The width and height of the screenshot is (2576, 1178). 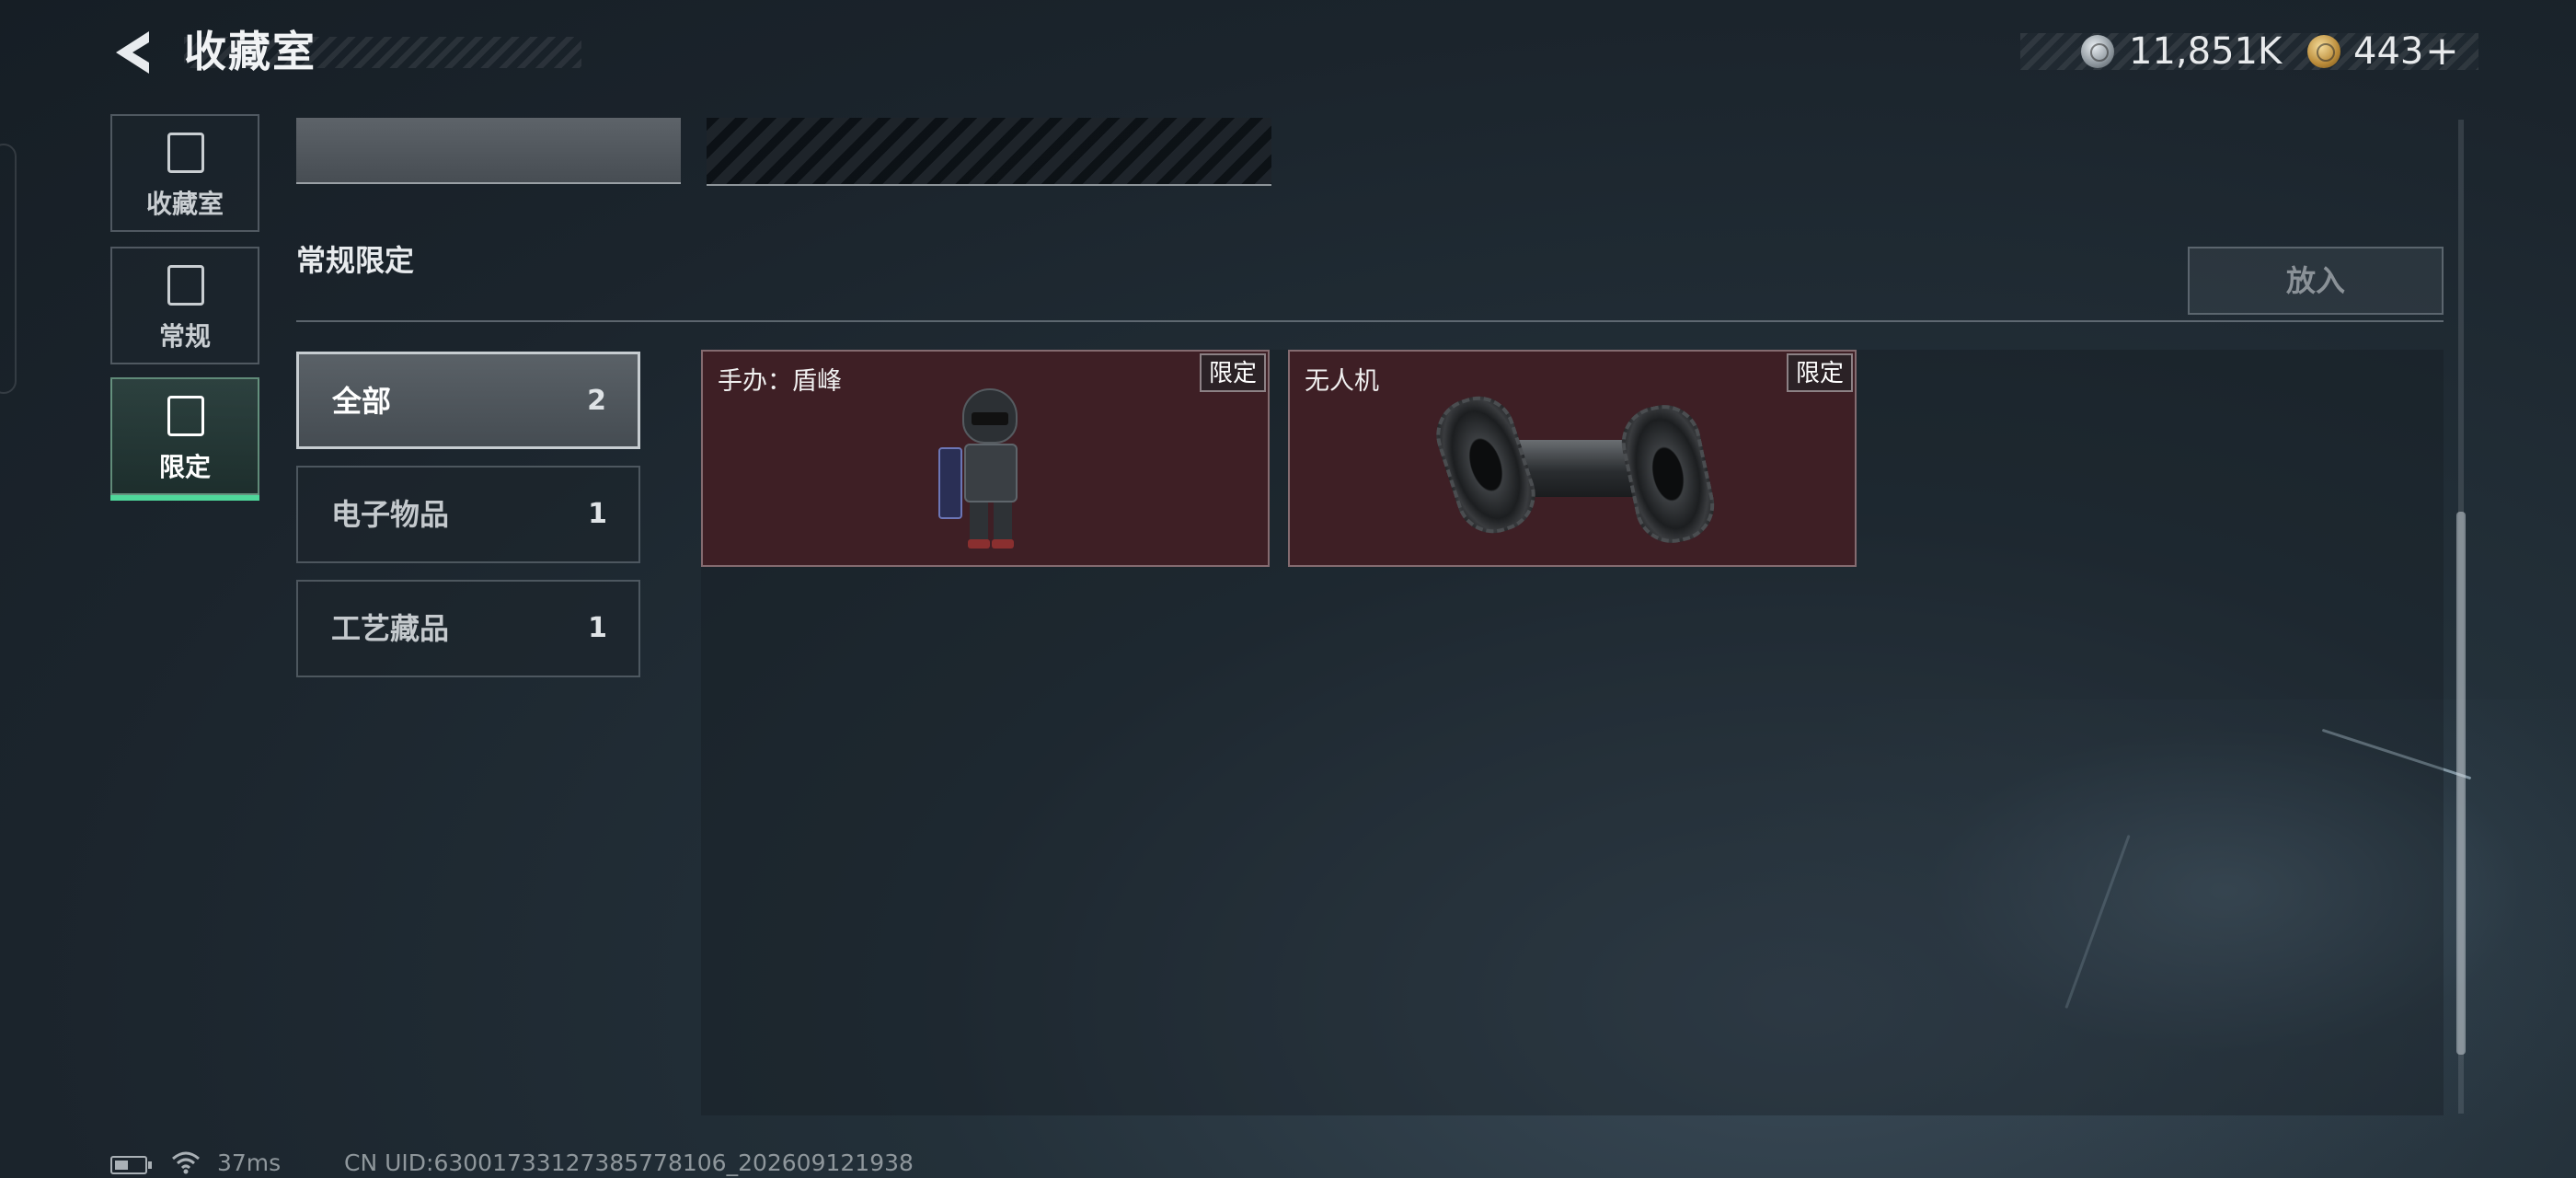 I want to click on item-name: 手办：盾峰, so click(x=780, y=381).